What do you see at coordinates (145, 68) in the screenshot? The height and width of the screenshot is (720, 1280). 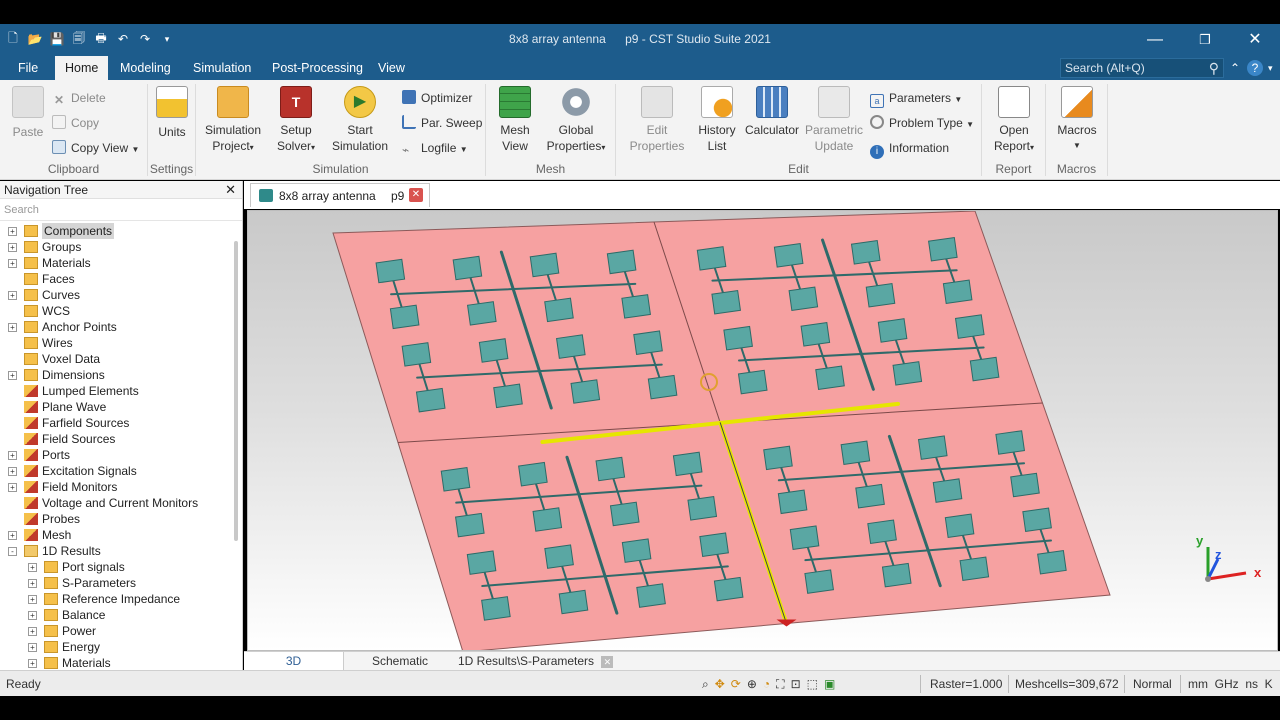 I see `tab-modeling: Modeling` at bounding box center [145, 68].